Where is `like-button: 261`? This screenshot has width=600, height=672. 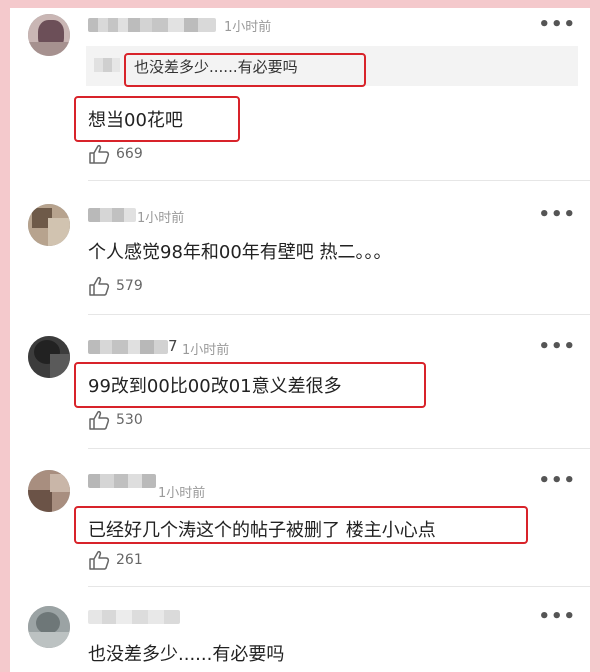 like-button: 261 is located at coordinates (115, 560).